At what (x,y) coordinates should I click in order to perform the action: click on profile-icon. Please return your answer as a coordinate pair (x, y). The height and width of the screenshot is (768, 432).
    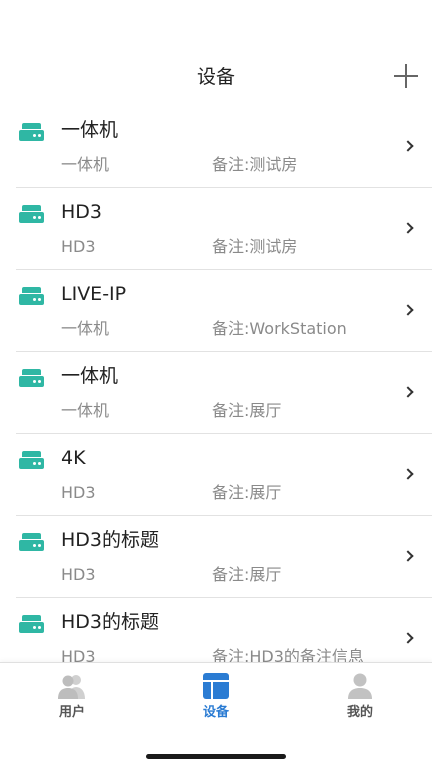
    Looking at the image, I should click on (360, 686).